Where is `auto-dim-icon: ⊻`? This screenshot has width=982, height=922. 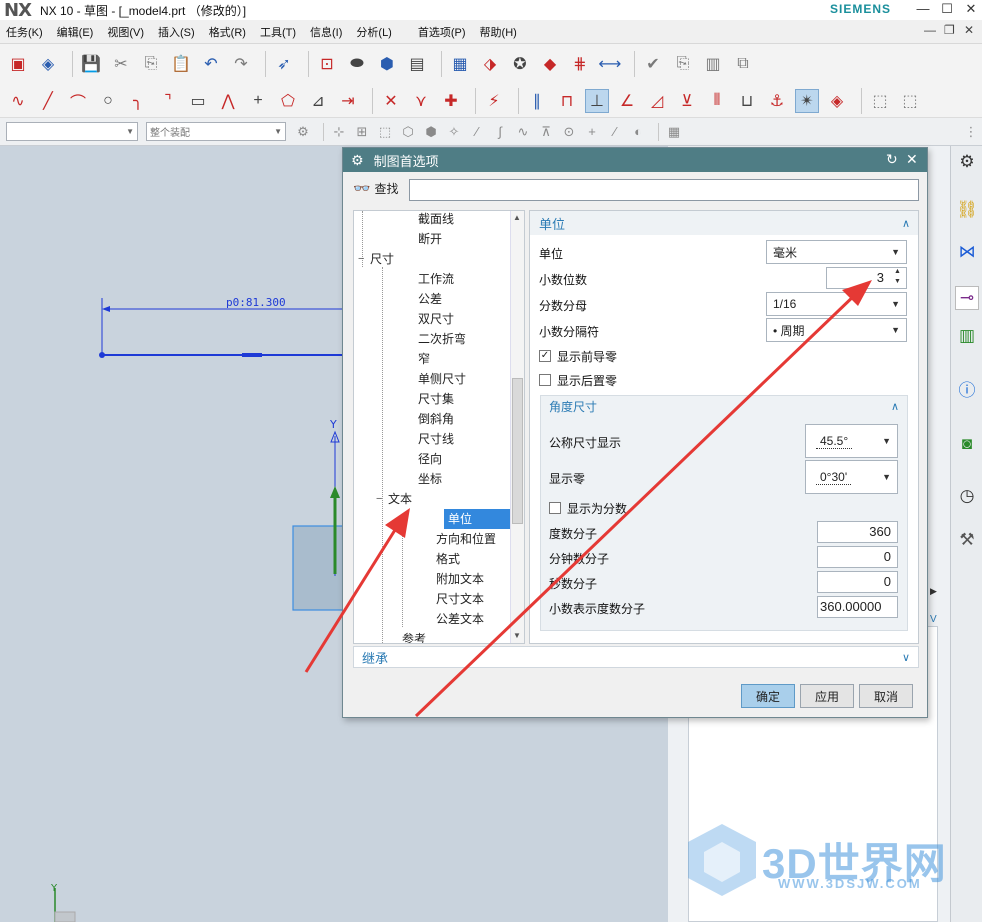
auto-dim-icon: ⊻ is located at coordinates (687, 101).